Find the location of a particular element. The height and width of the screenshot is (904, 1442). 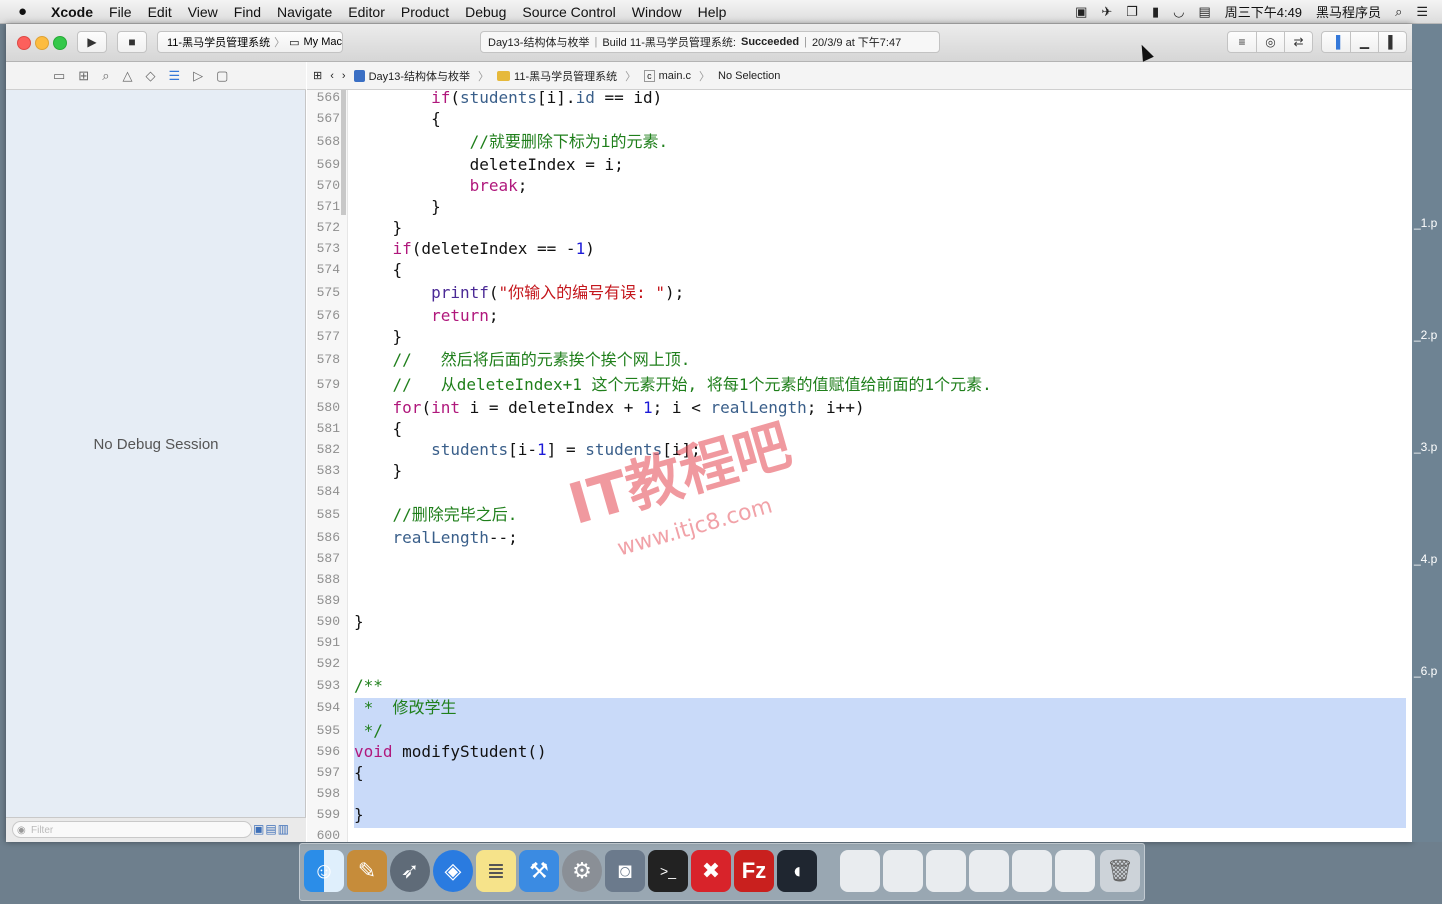

line-number: 572 is located at coordinates (328, 227).